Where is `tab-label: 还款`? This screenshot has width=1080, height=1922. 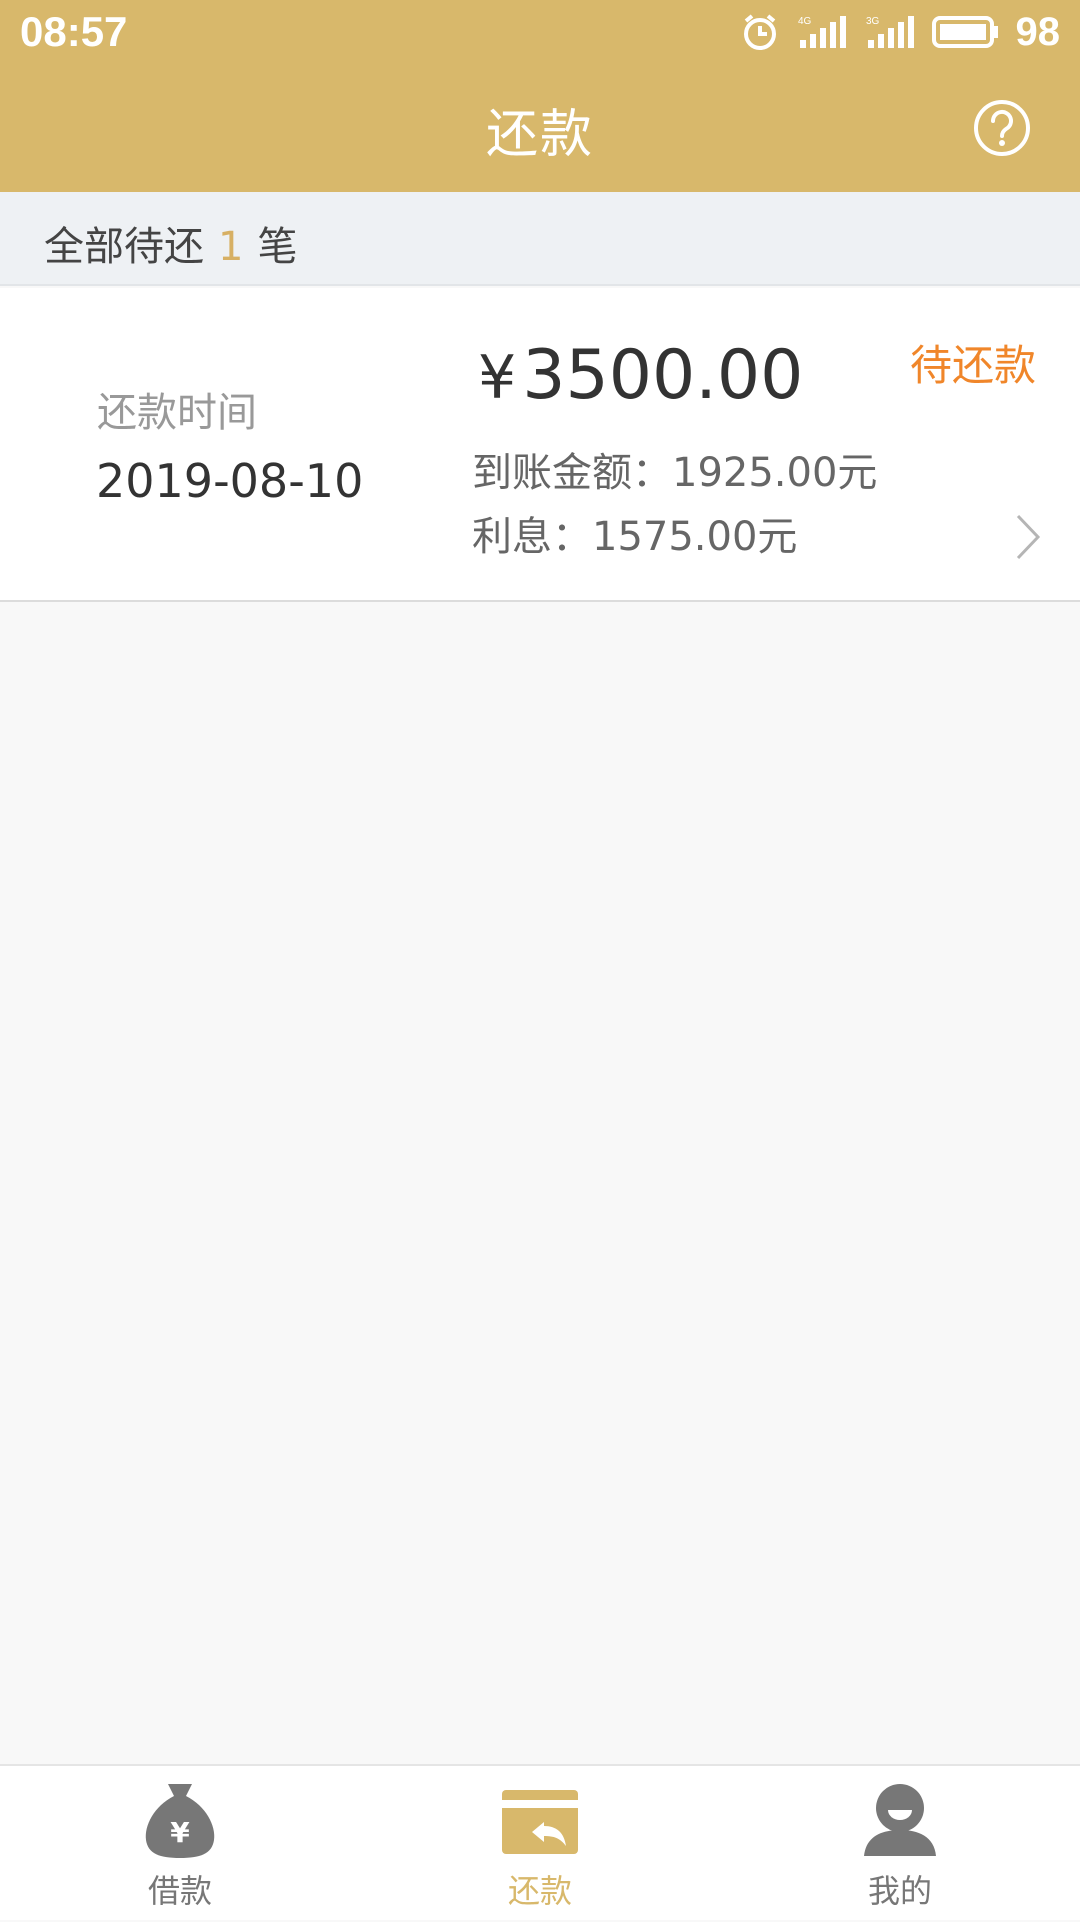
tab-label: 还款 is located at coordinates (539, 1891).